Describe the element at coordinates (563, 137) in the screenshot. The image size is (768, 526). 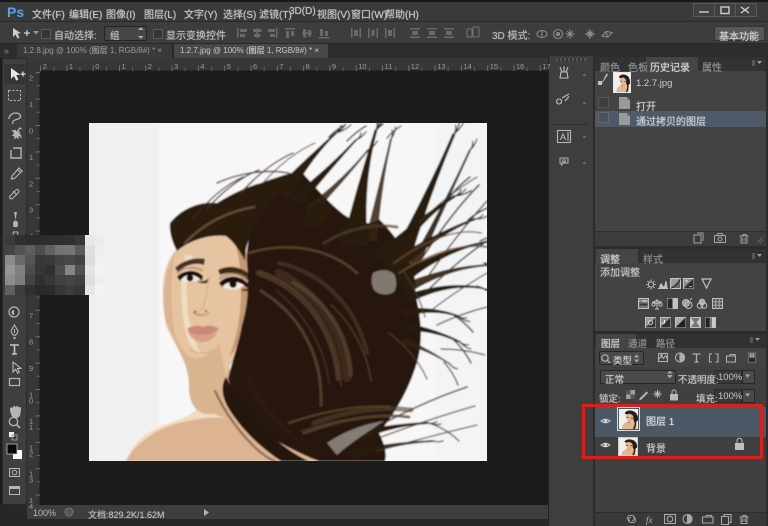
I see `svg-text: A` at that location.